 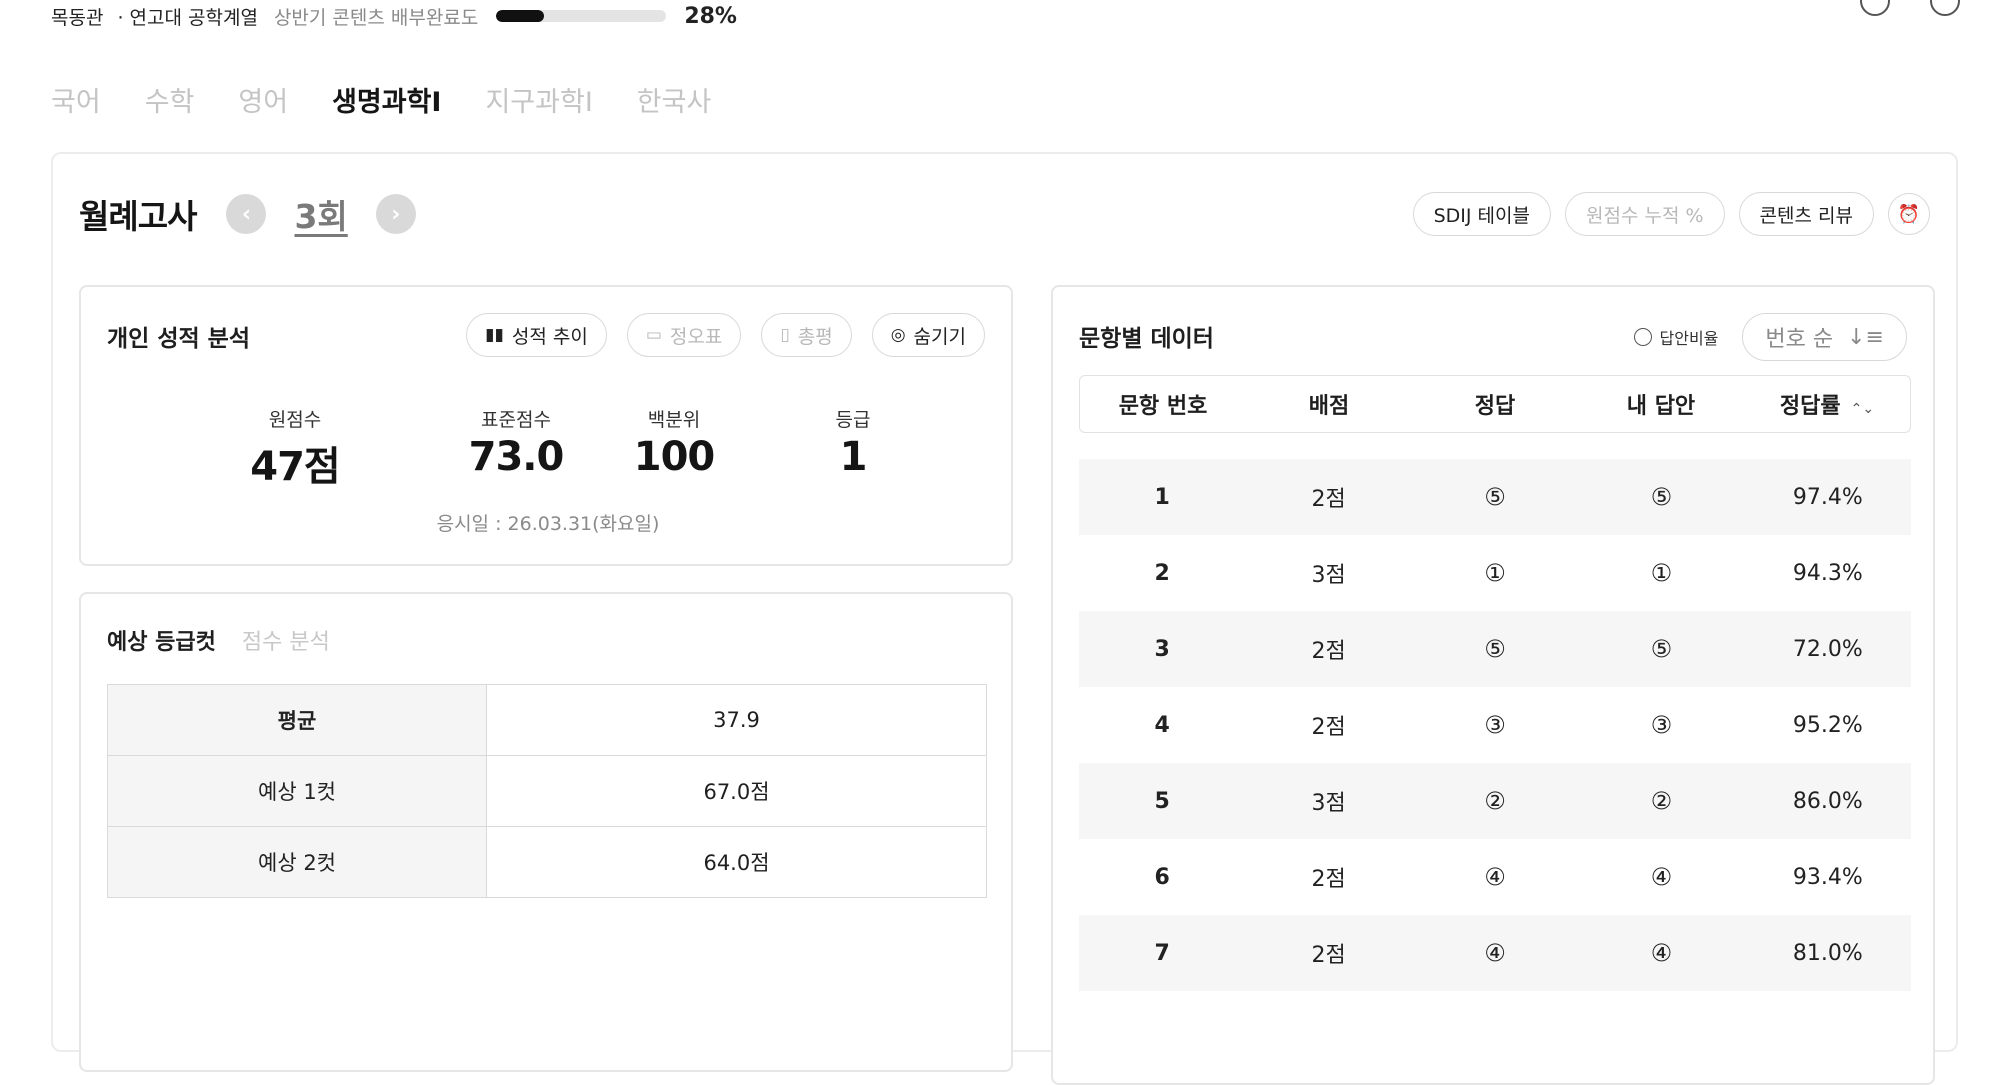 I want to click on sdij-table-button: SDIJ 테이블, so click(x=1481, y=214).